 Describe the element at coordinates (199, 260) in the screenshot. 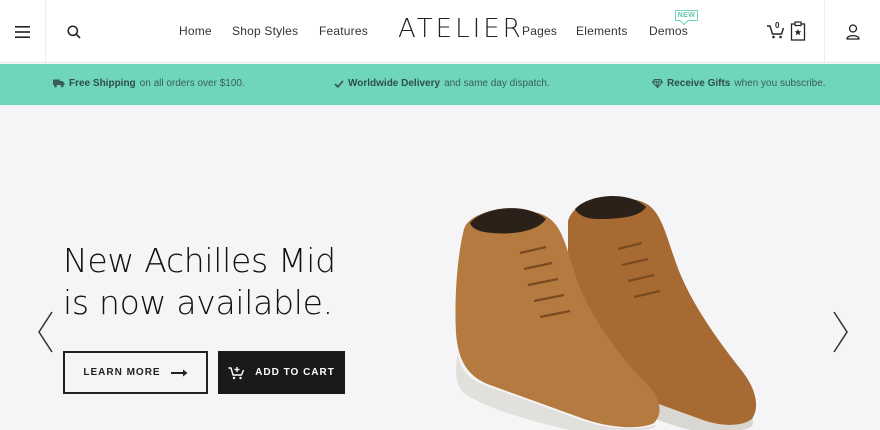

I see `hero-headline-line-1: New Achilles Mid` at that location.